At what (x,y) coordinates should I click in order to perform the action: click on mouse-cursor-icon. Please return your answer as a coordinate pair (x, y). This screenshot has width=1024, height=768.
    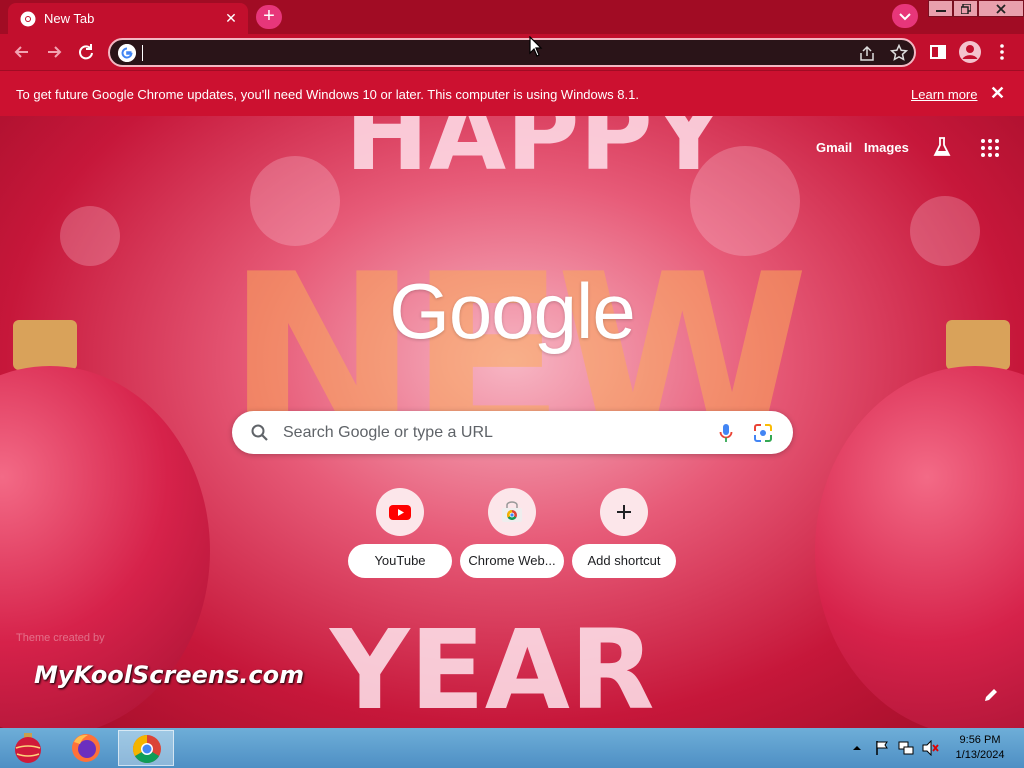
    Looking at the image, I should click on (536, 46).